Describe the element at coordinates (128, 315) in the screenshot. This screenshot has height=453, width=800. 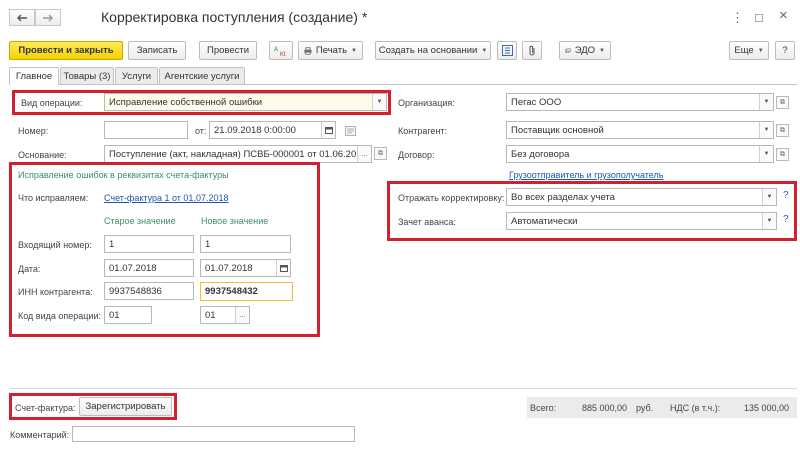
I see `old-operation-code-input: 01` at that location.